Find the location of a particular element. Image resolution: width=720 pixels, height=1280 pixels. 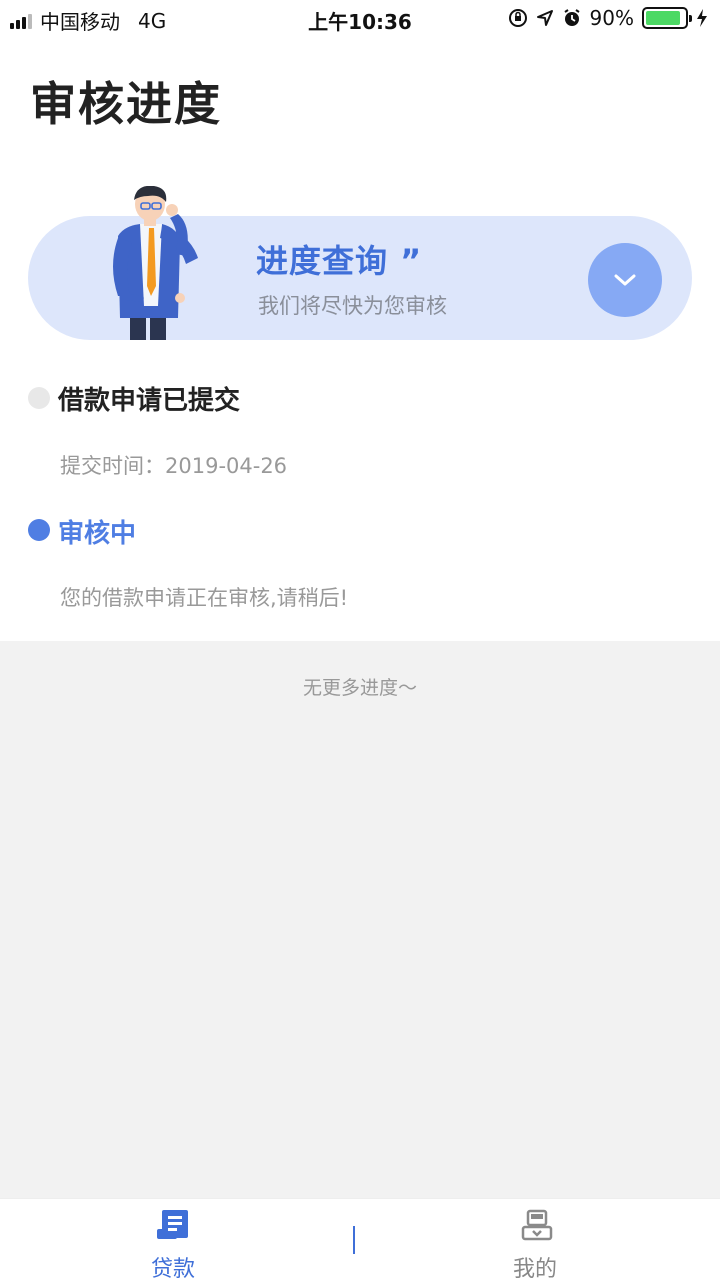

network-type: 4G is located at coordinates (152, 20).